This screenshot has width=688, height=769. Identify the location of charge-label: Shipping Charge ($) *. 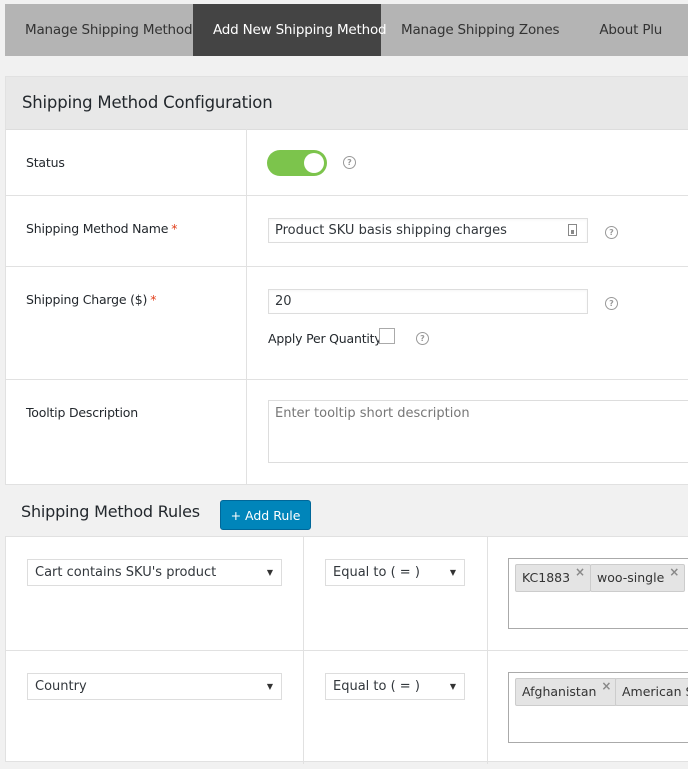
(91, 299).